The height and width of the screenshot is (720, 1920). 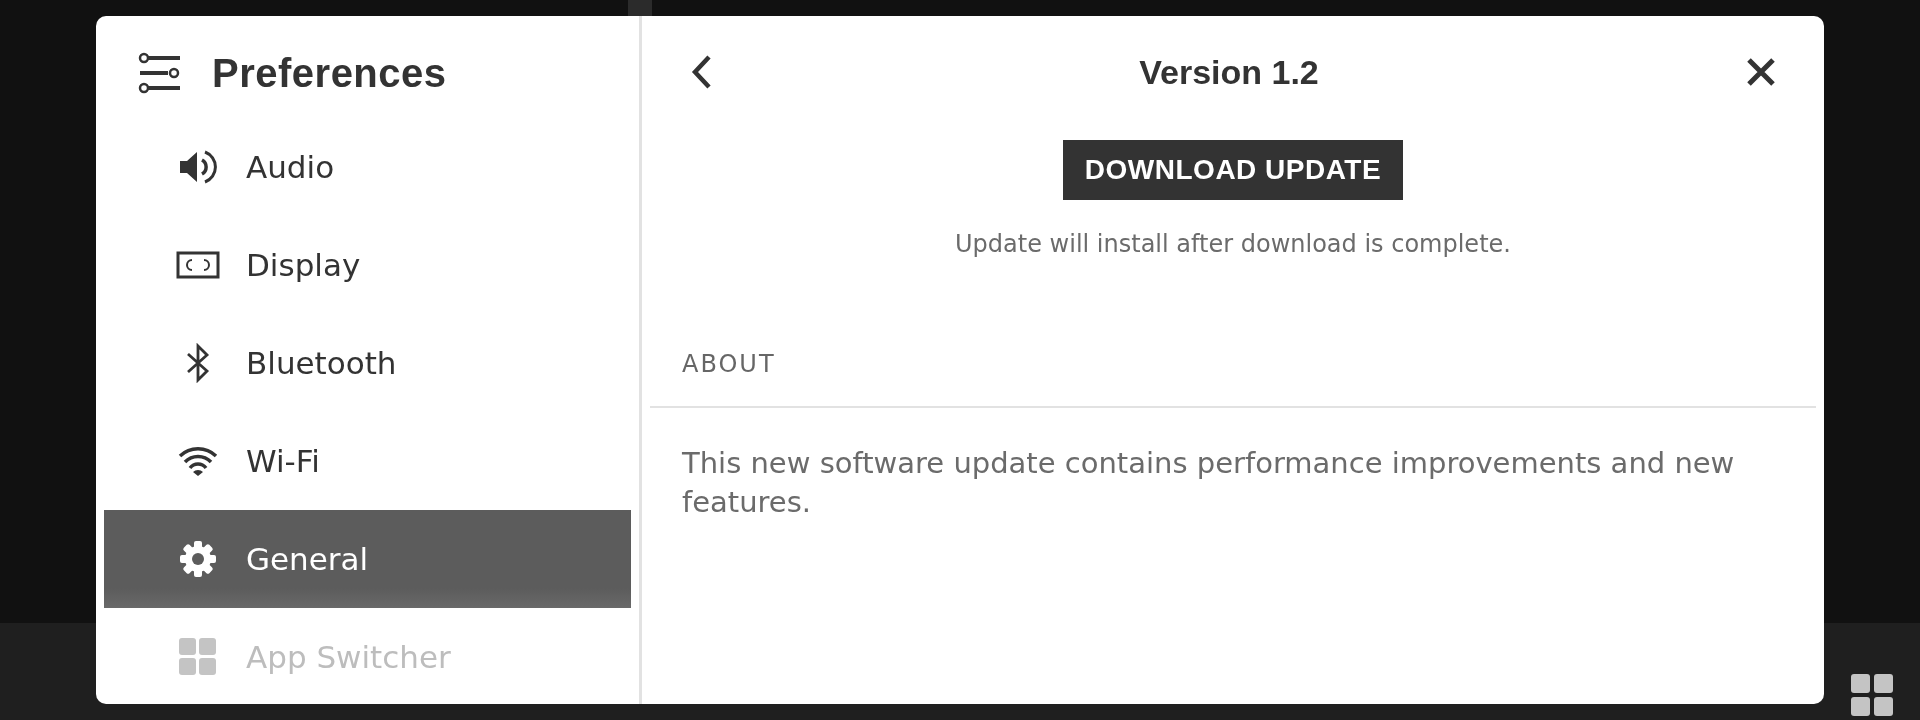 What do you see at coordinates (367, 265) in the screenshot?
I see `sidebar-item: Display` at bounding box center [367, 265].